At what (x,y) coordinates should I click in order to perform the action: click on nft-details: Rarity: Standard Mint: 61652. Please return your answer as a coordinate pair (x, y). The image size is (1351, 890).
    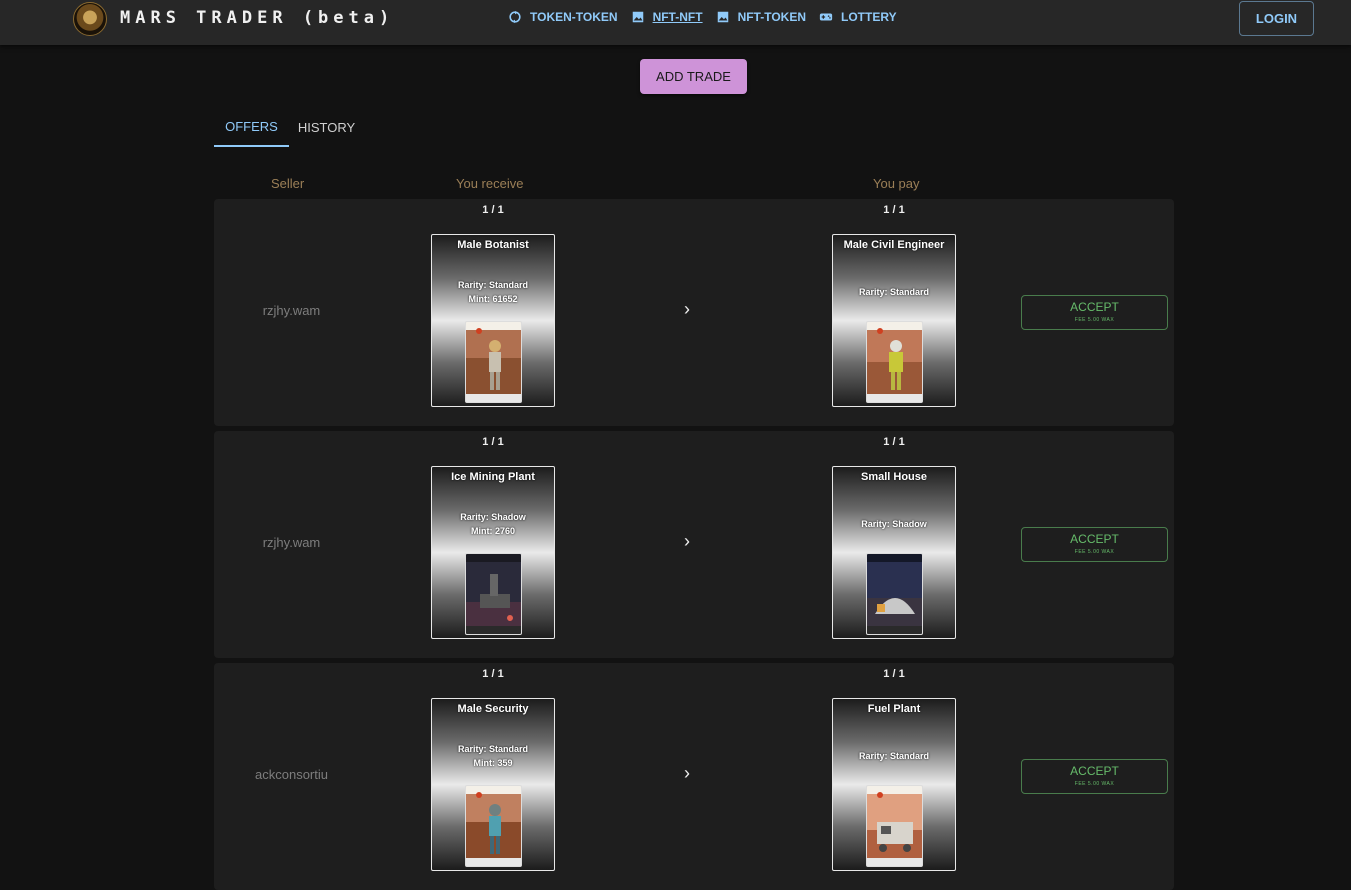
    Looking at the image, I should click on (493, 292).